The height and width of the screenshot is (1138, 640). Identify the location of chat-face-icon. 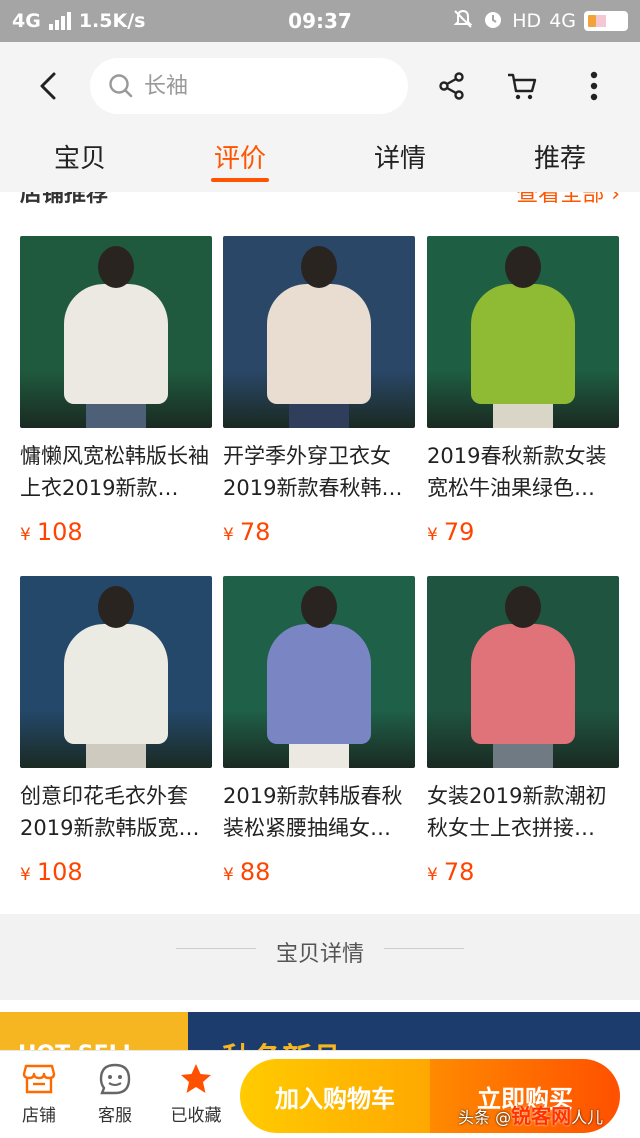
(115, 1079).